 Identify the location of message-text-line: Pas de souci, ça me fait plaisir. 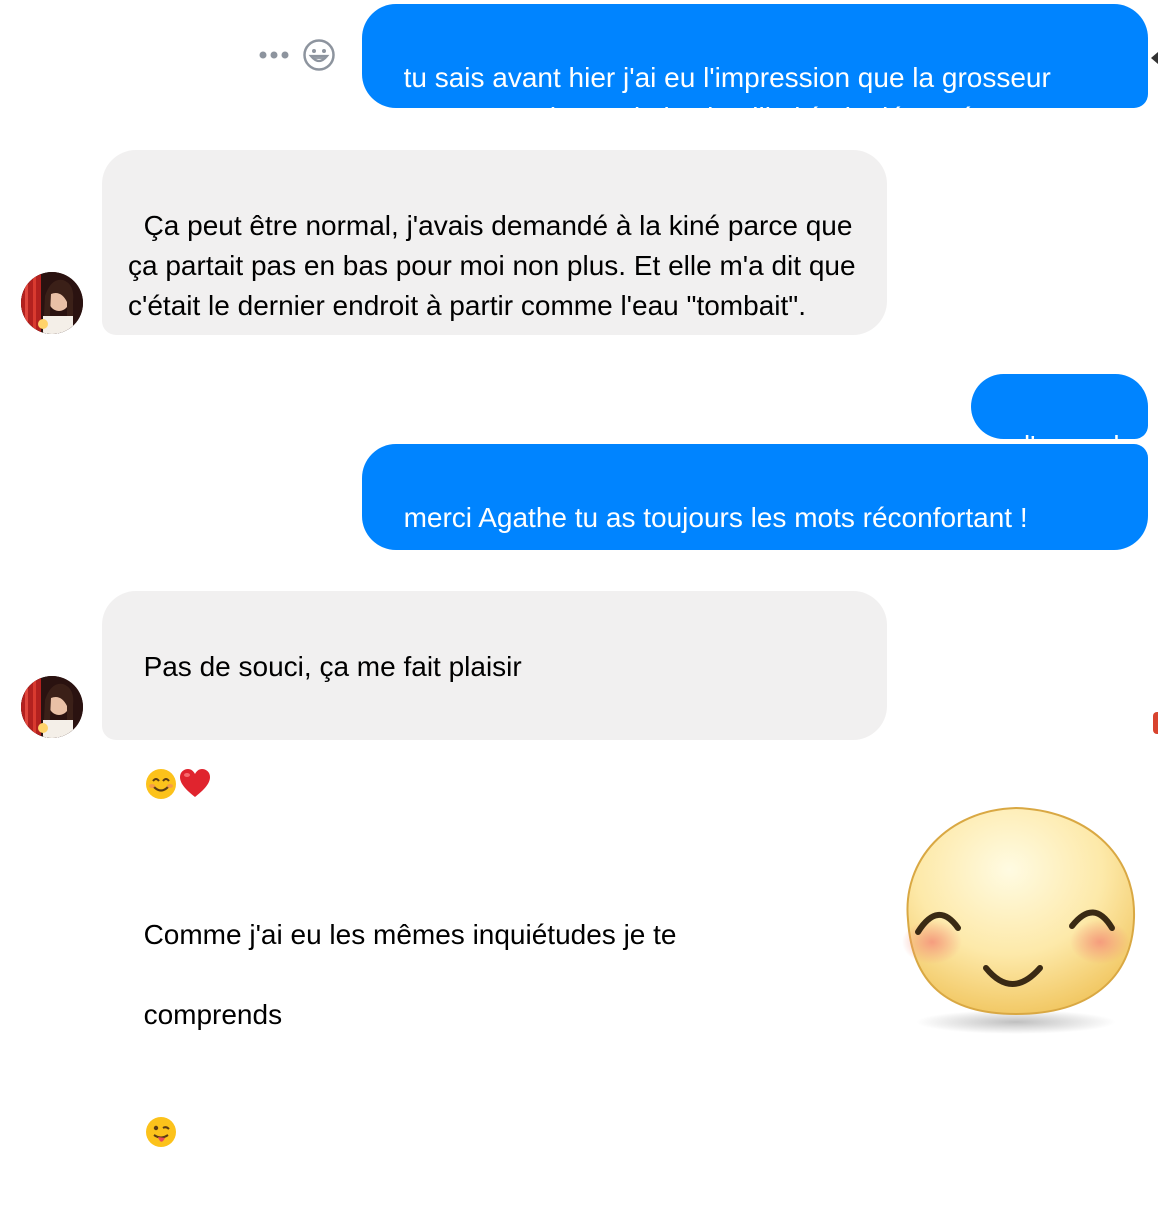
(332, 666).